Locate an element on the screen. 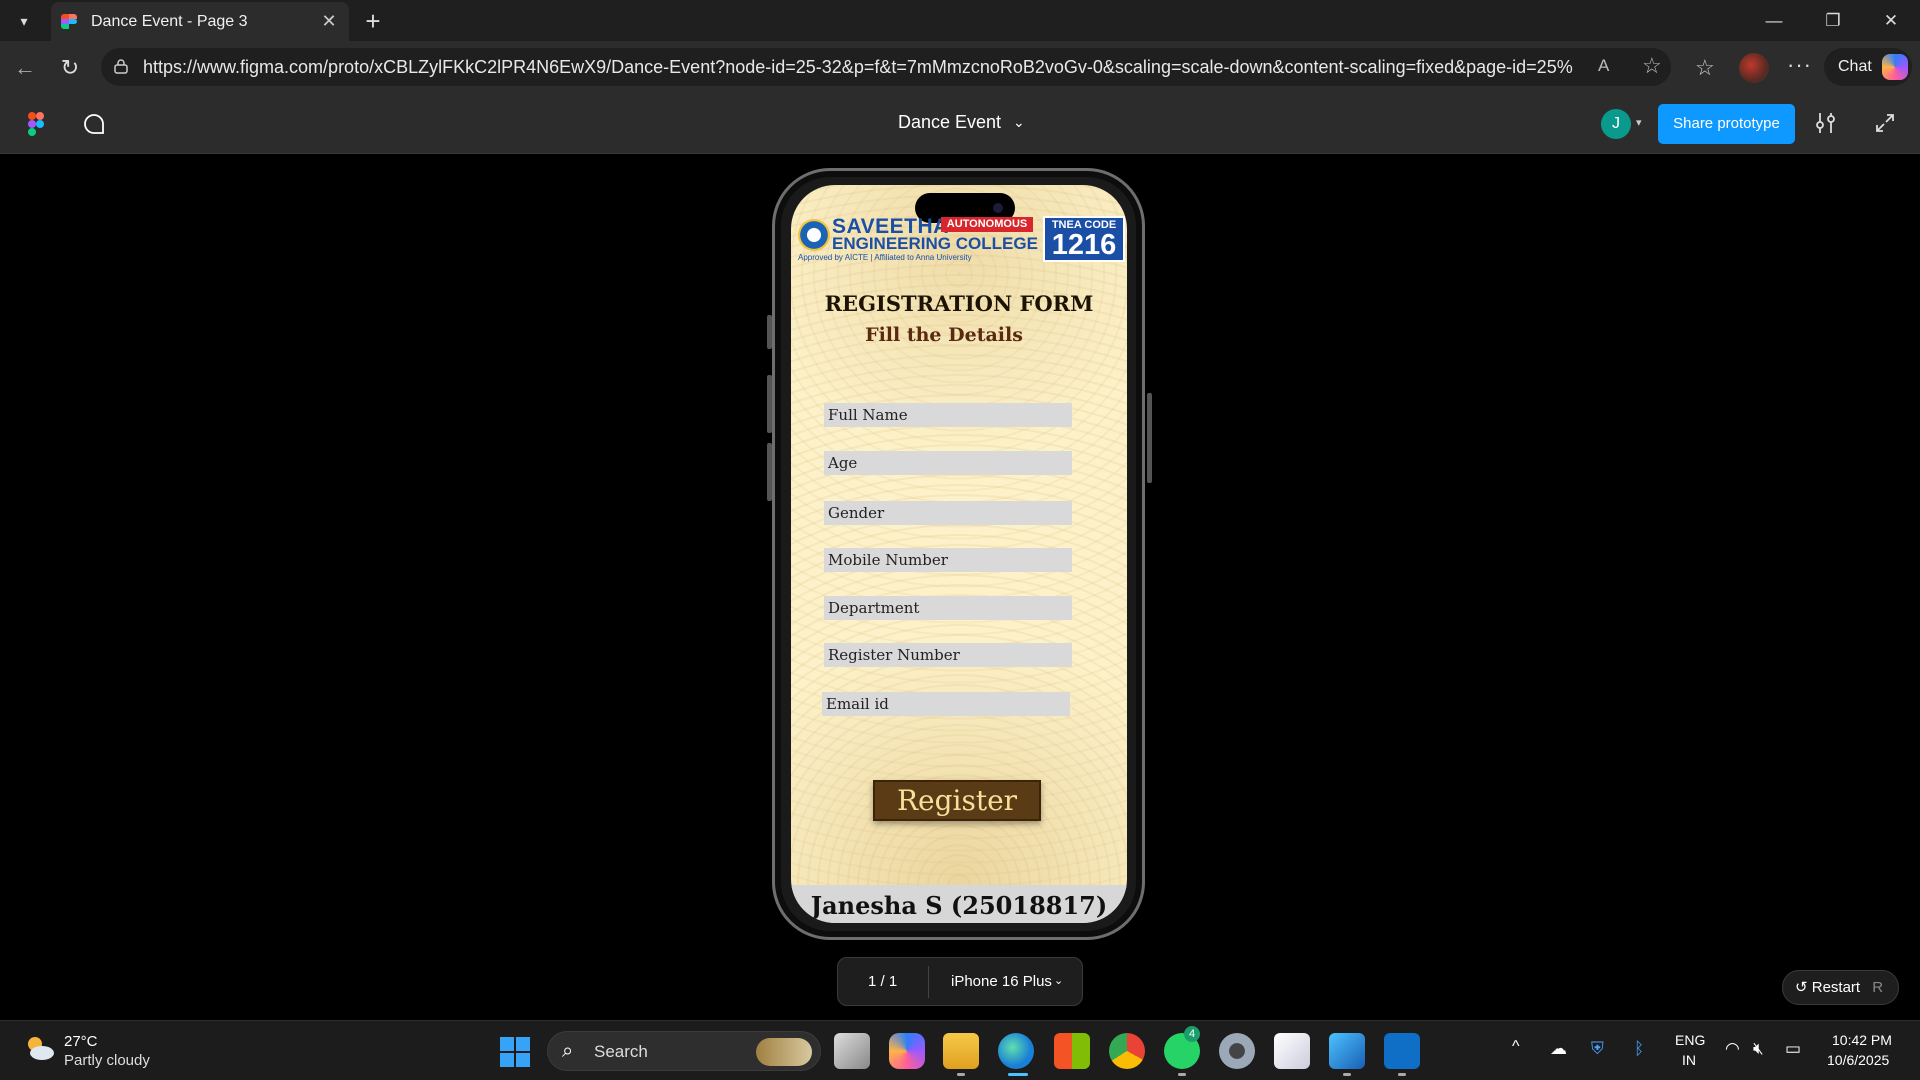 This screenshot has height=1080, width=1920. battery-charging-icon: ▭ is located at coordinates (1793, 1049).